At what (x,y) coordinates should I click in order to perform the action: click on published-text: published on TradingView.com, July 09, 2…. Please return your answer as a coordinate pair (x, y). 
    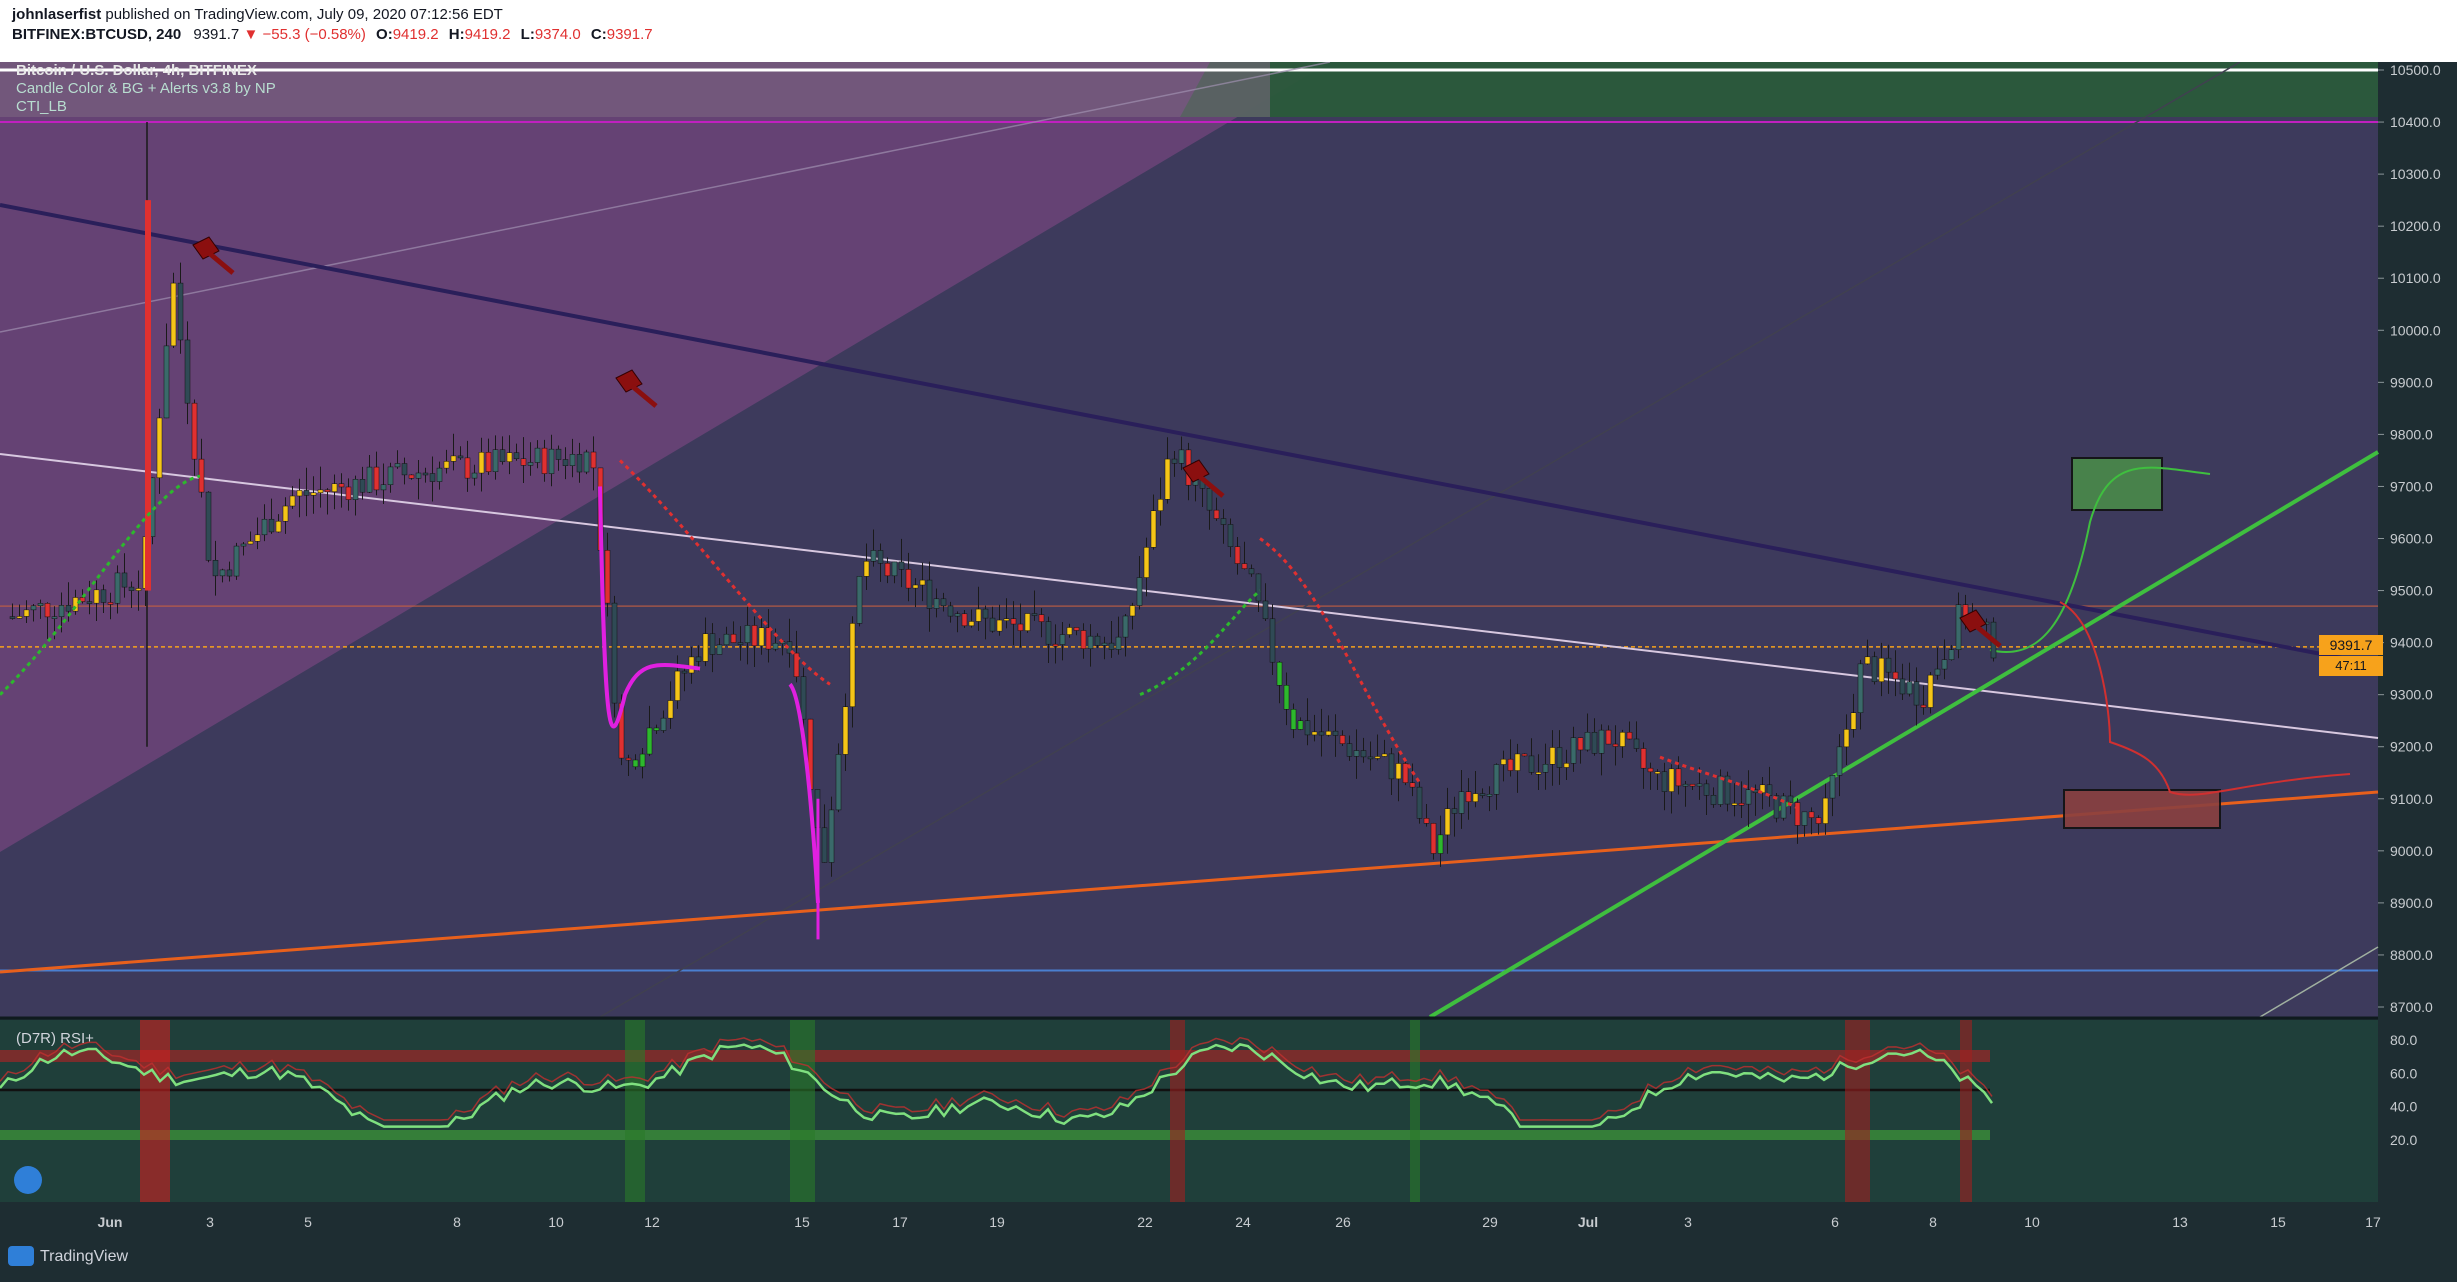
    Looking at the image, I should click on (304, 14).